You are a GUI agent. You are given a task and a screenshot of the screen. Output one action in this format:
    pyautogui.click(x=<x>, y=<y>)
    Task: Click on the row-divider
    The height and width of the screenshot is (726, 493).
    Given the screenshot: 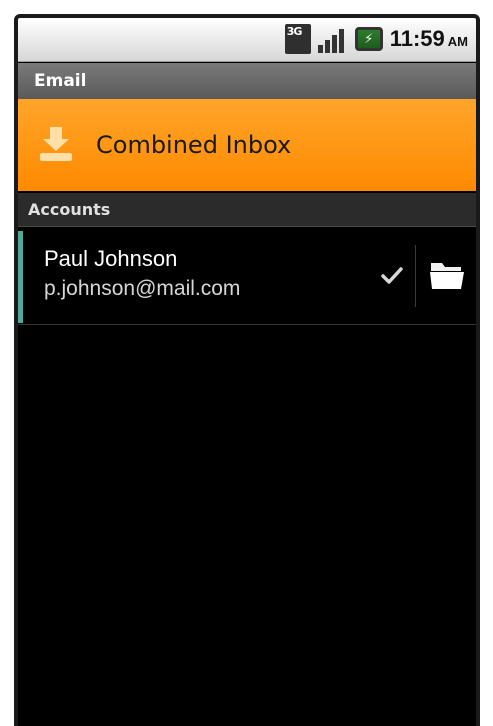 What is the action you would take?
    pyautogui.click(x=415, y=276)
    